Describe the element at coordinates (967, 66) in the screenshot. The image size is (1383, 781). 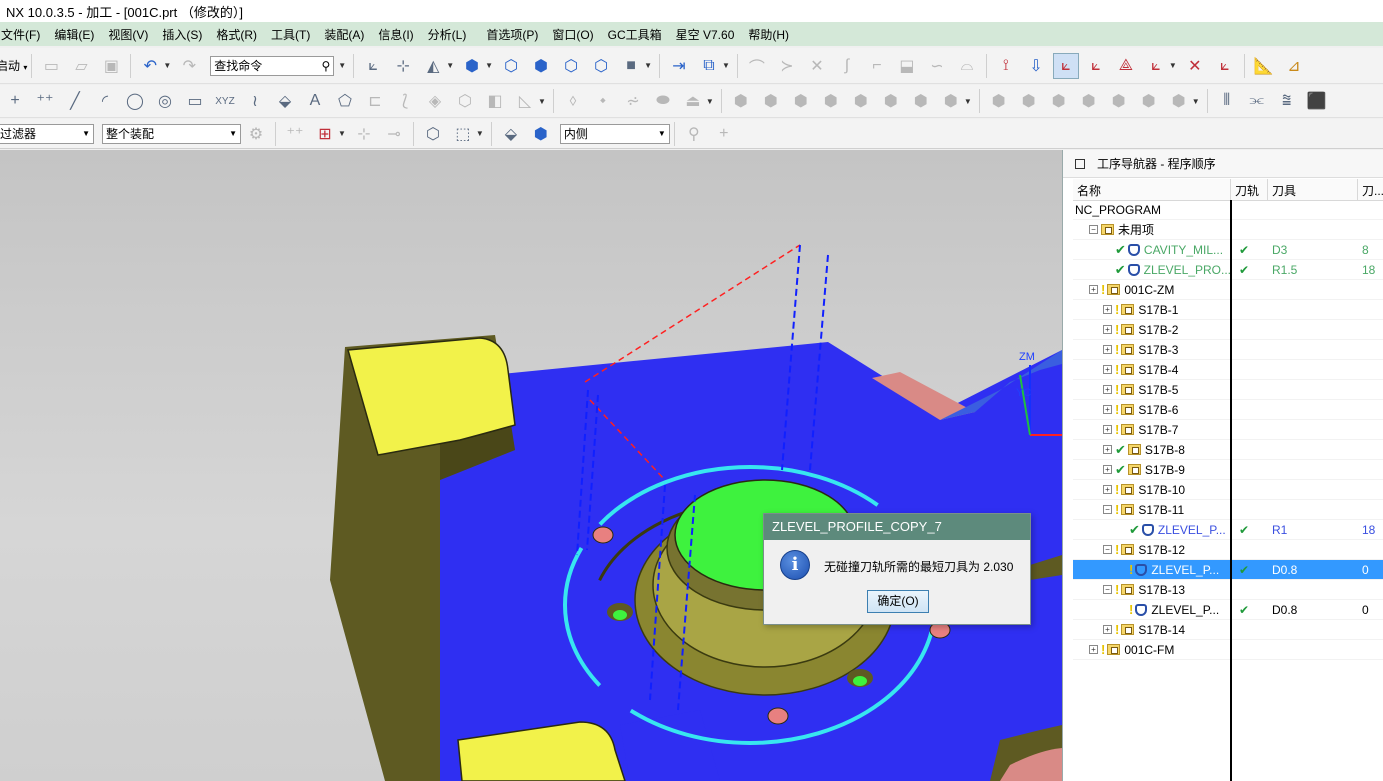
I see `curve-tool-8-icon: ⌓` at that location.